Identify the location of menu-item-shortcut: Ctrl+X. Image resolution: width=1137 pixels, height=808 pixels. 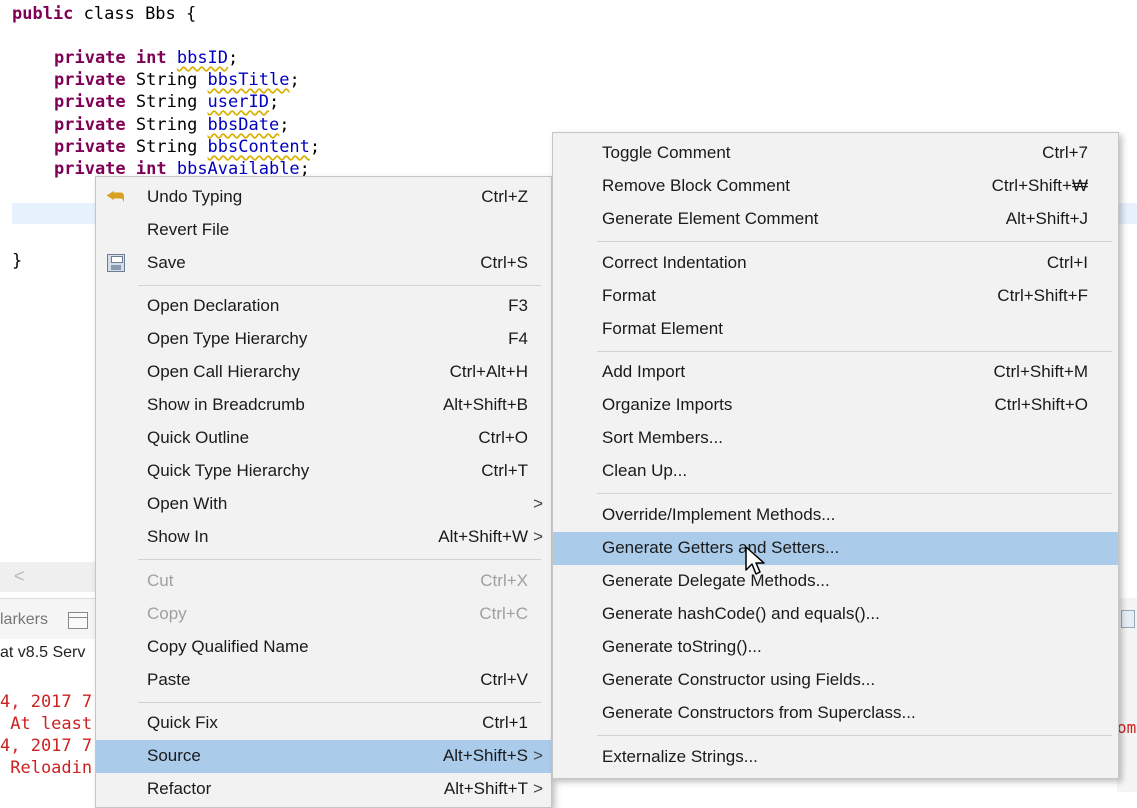
(504, 580).